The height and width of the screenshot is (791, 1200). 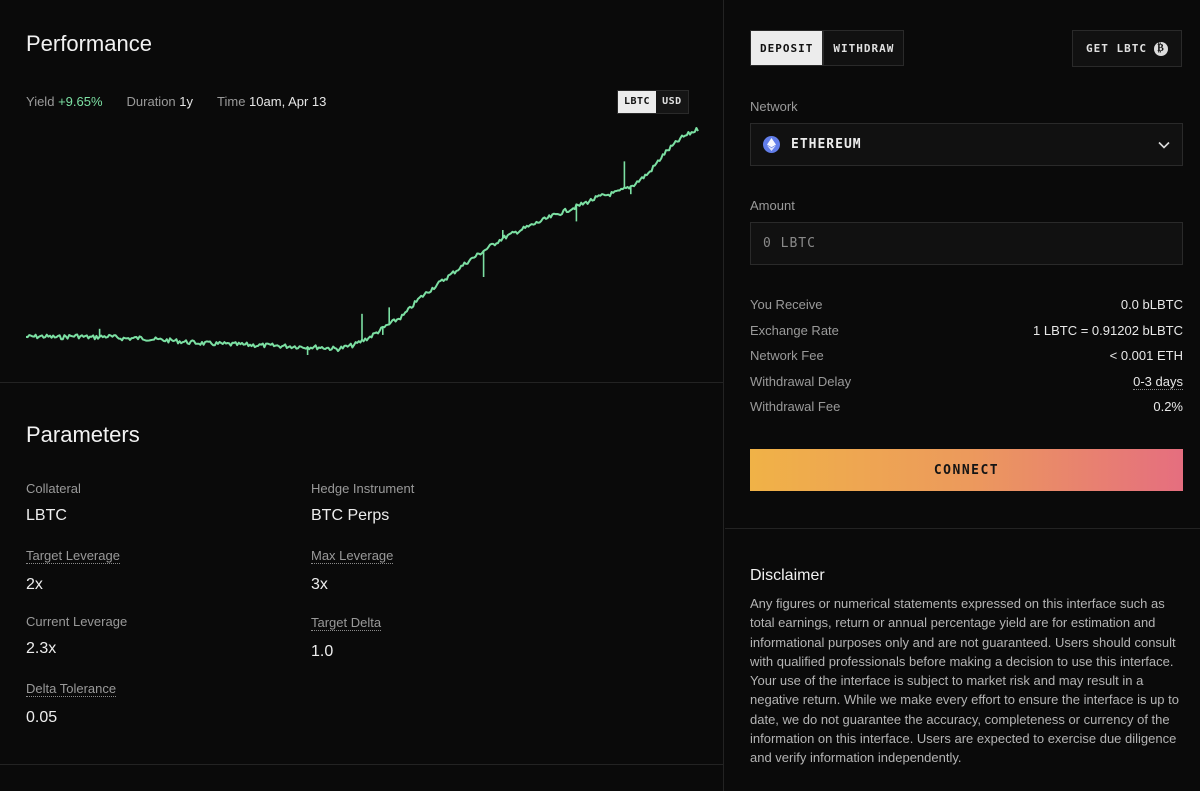 What do you see at coordinates (53, 488) in the screenshot?
I see `param-label: Collateral` at bounding box center [53, 488].